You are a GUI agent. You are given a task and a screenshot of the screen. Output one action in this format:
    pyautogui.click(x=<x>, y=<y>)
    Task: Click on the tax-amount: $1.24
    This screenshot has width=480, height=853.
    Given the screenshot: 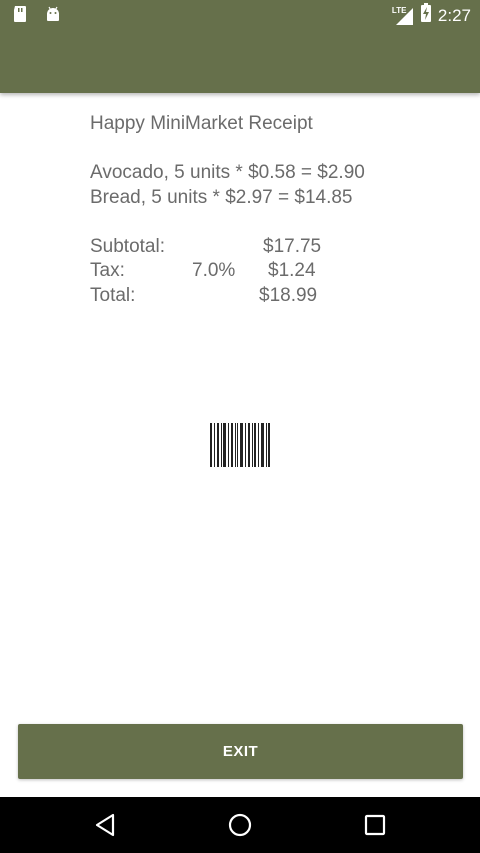 What is the action you would take?
    pyautogui.click(x=292, y=270)
    